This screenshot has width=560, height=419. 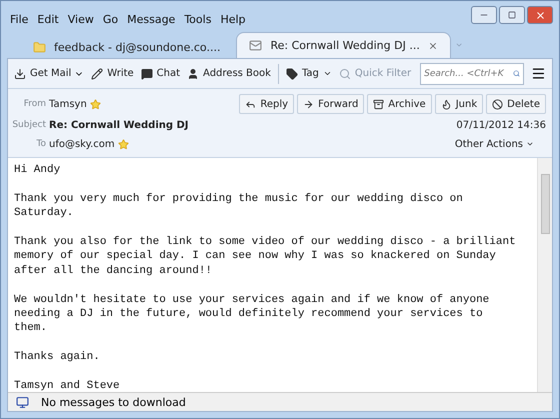 I want to click on folder-icon, so click(x=39, y=47).